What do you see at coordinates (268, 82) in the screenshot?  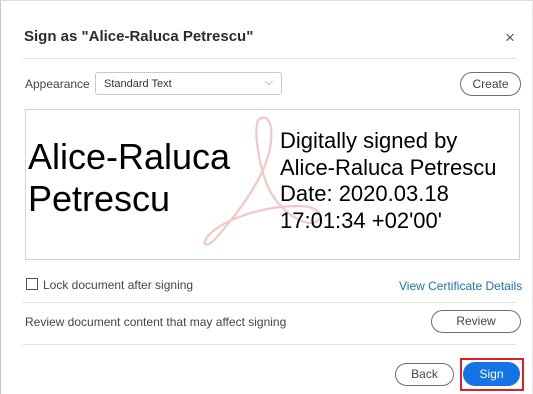 I see `chevron-down-icon: ⌵` at bounding box center [268, 82].